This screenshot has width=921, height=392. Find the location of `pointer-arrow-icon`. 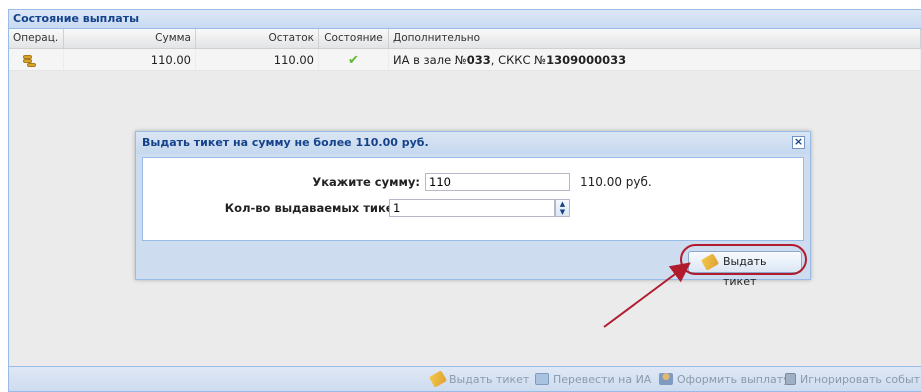

pointer-arrow-icon is located at coordinates (647, 295).